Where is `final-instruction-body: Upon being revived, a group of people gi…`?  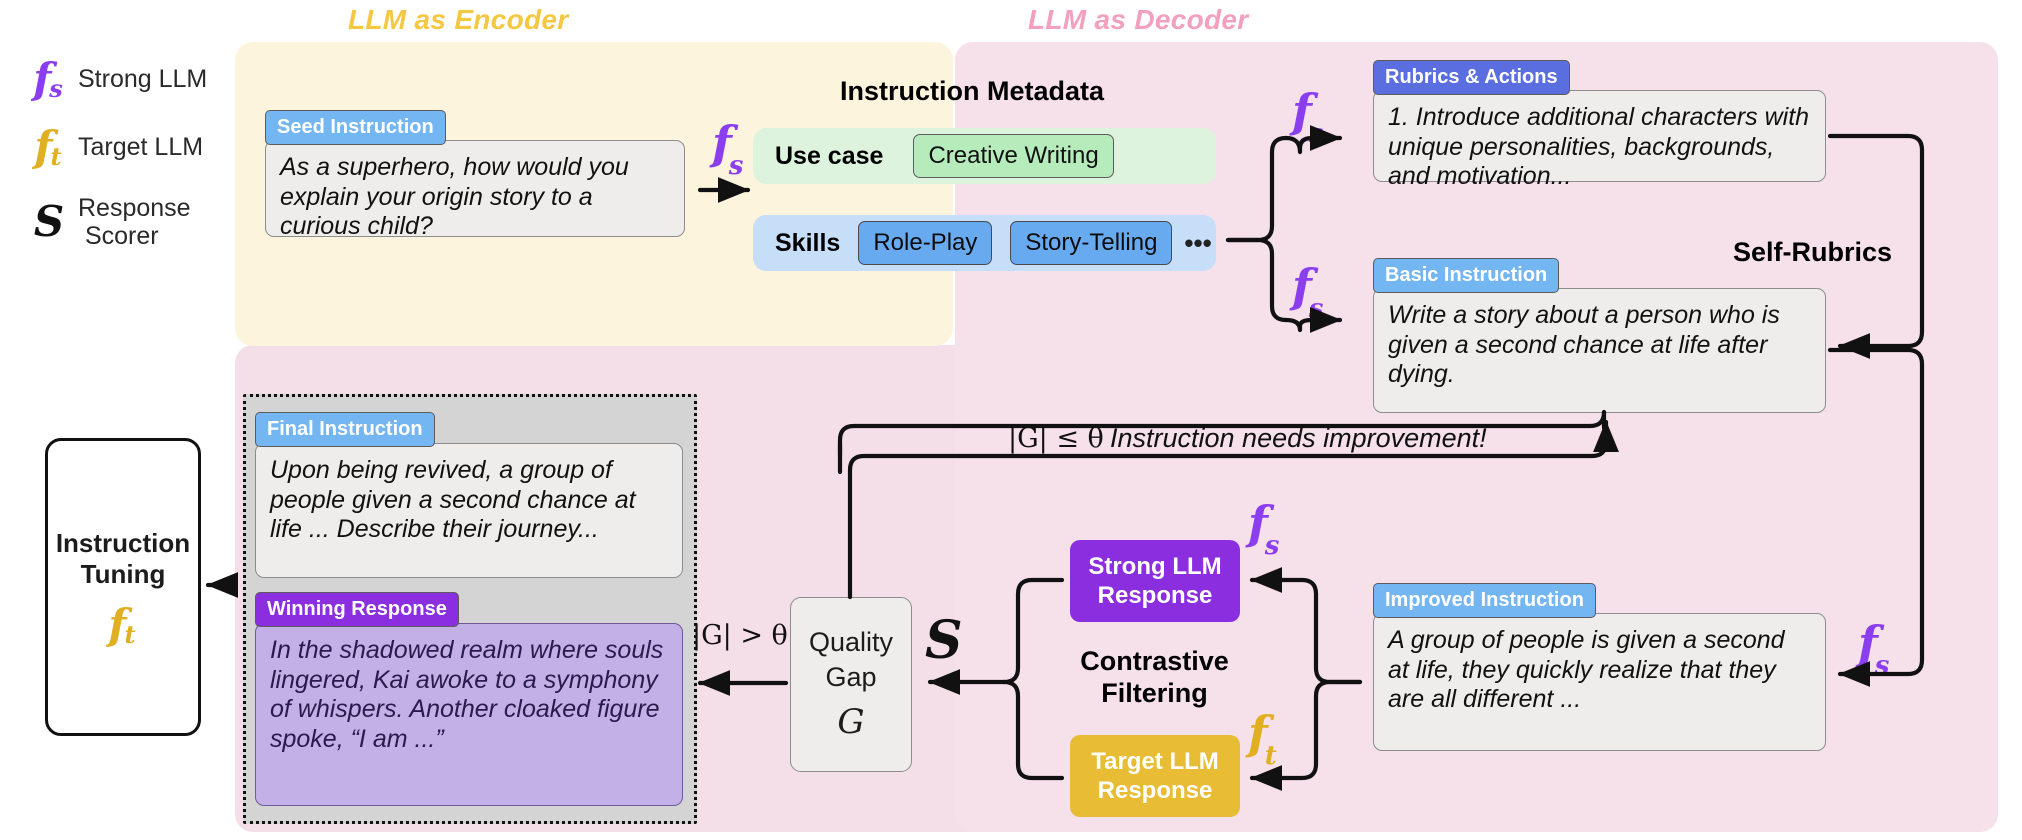 final-instruction-body: Upon being revived, a group of people gi… is located at coordinates (469, 510).